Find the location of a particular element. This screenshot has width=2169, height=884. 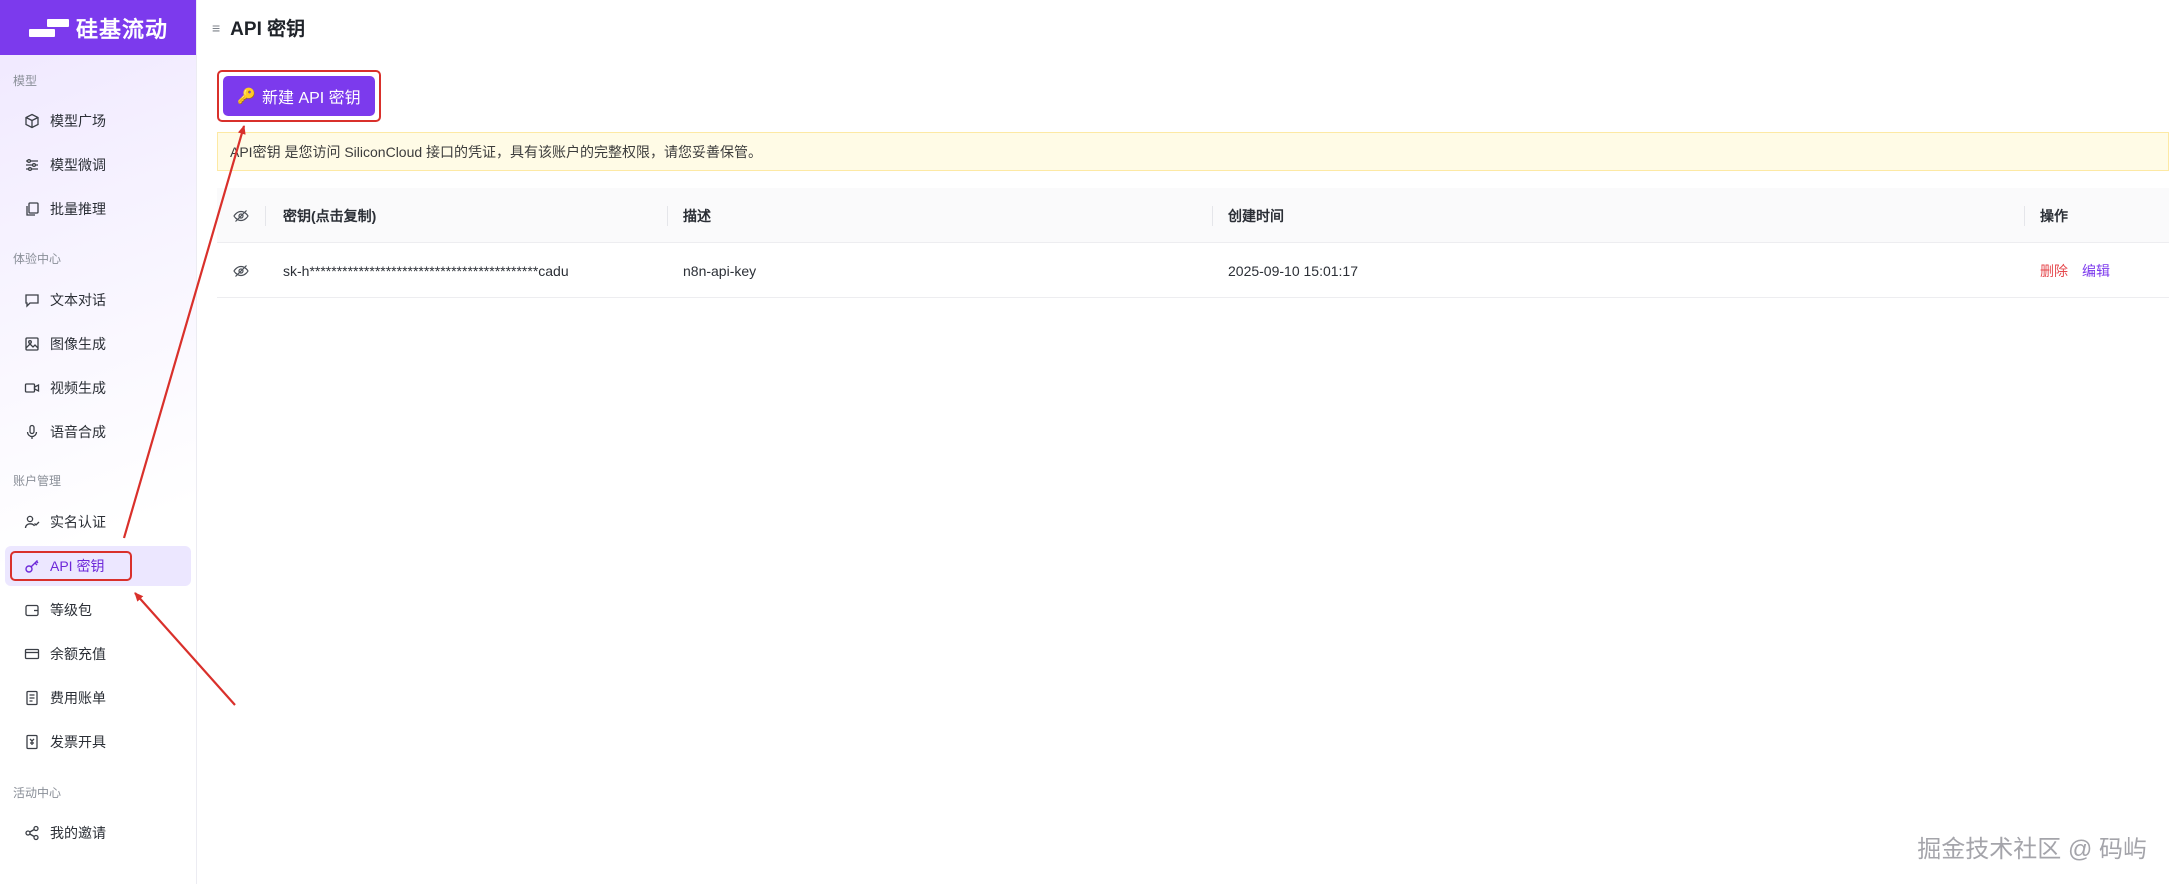

new-api-key-button: 🔑 新建 API 密钥 is located at coordinates (299, 96).